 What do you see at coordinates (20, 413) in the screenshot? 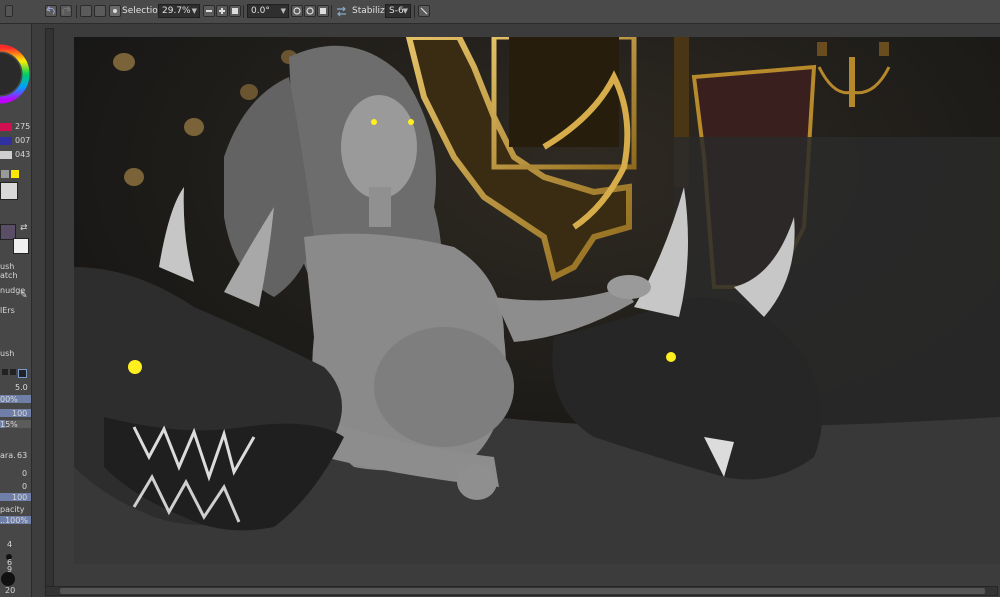
I see `value-100a: 100` at bounding box center [20, 413].